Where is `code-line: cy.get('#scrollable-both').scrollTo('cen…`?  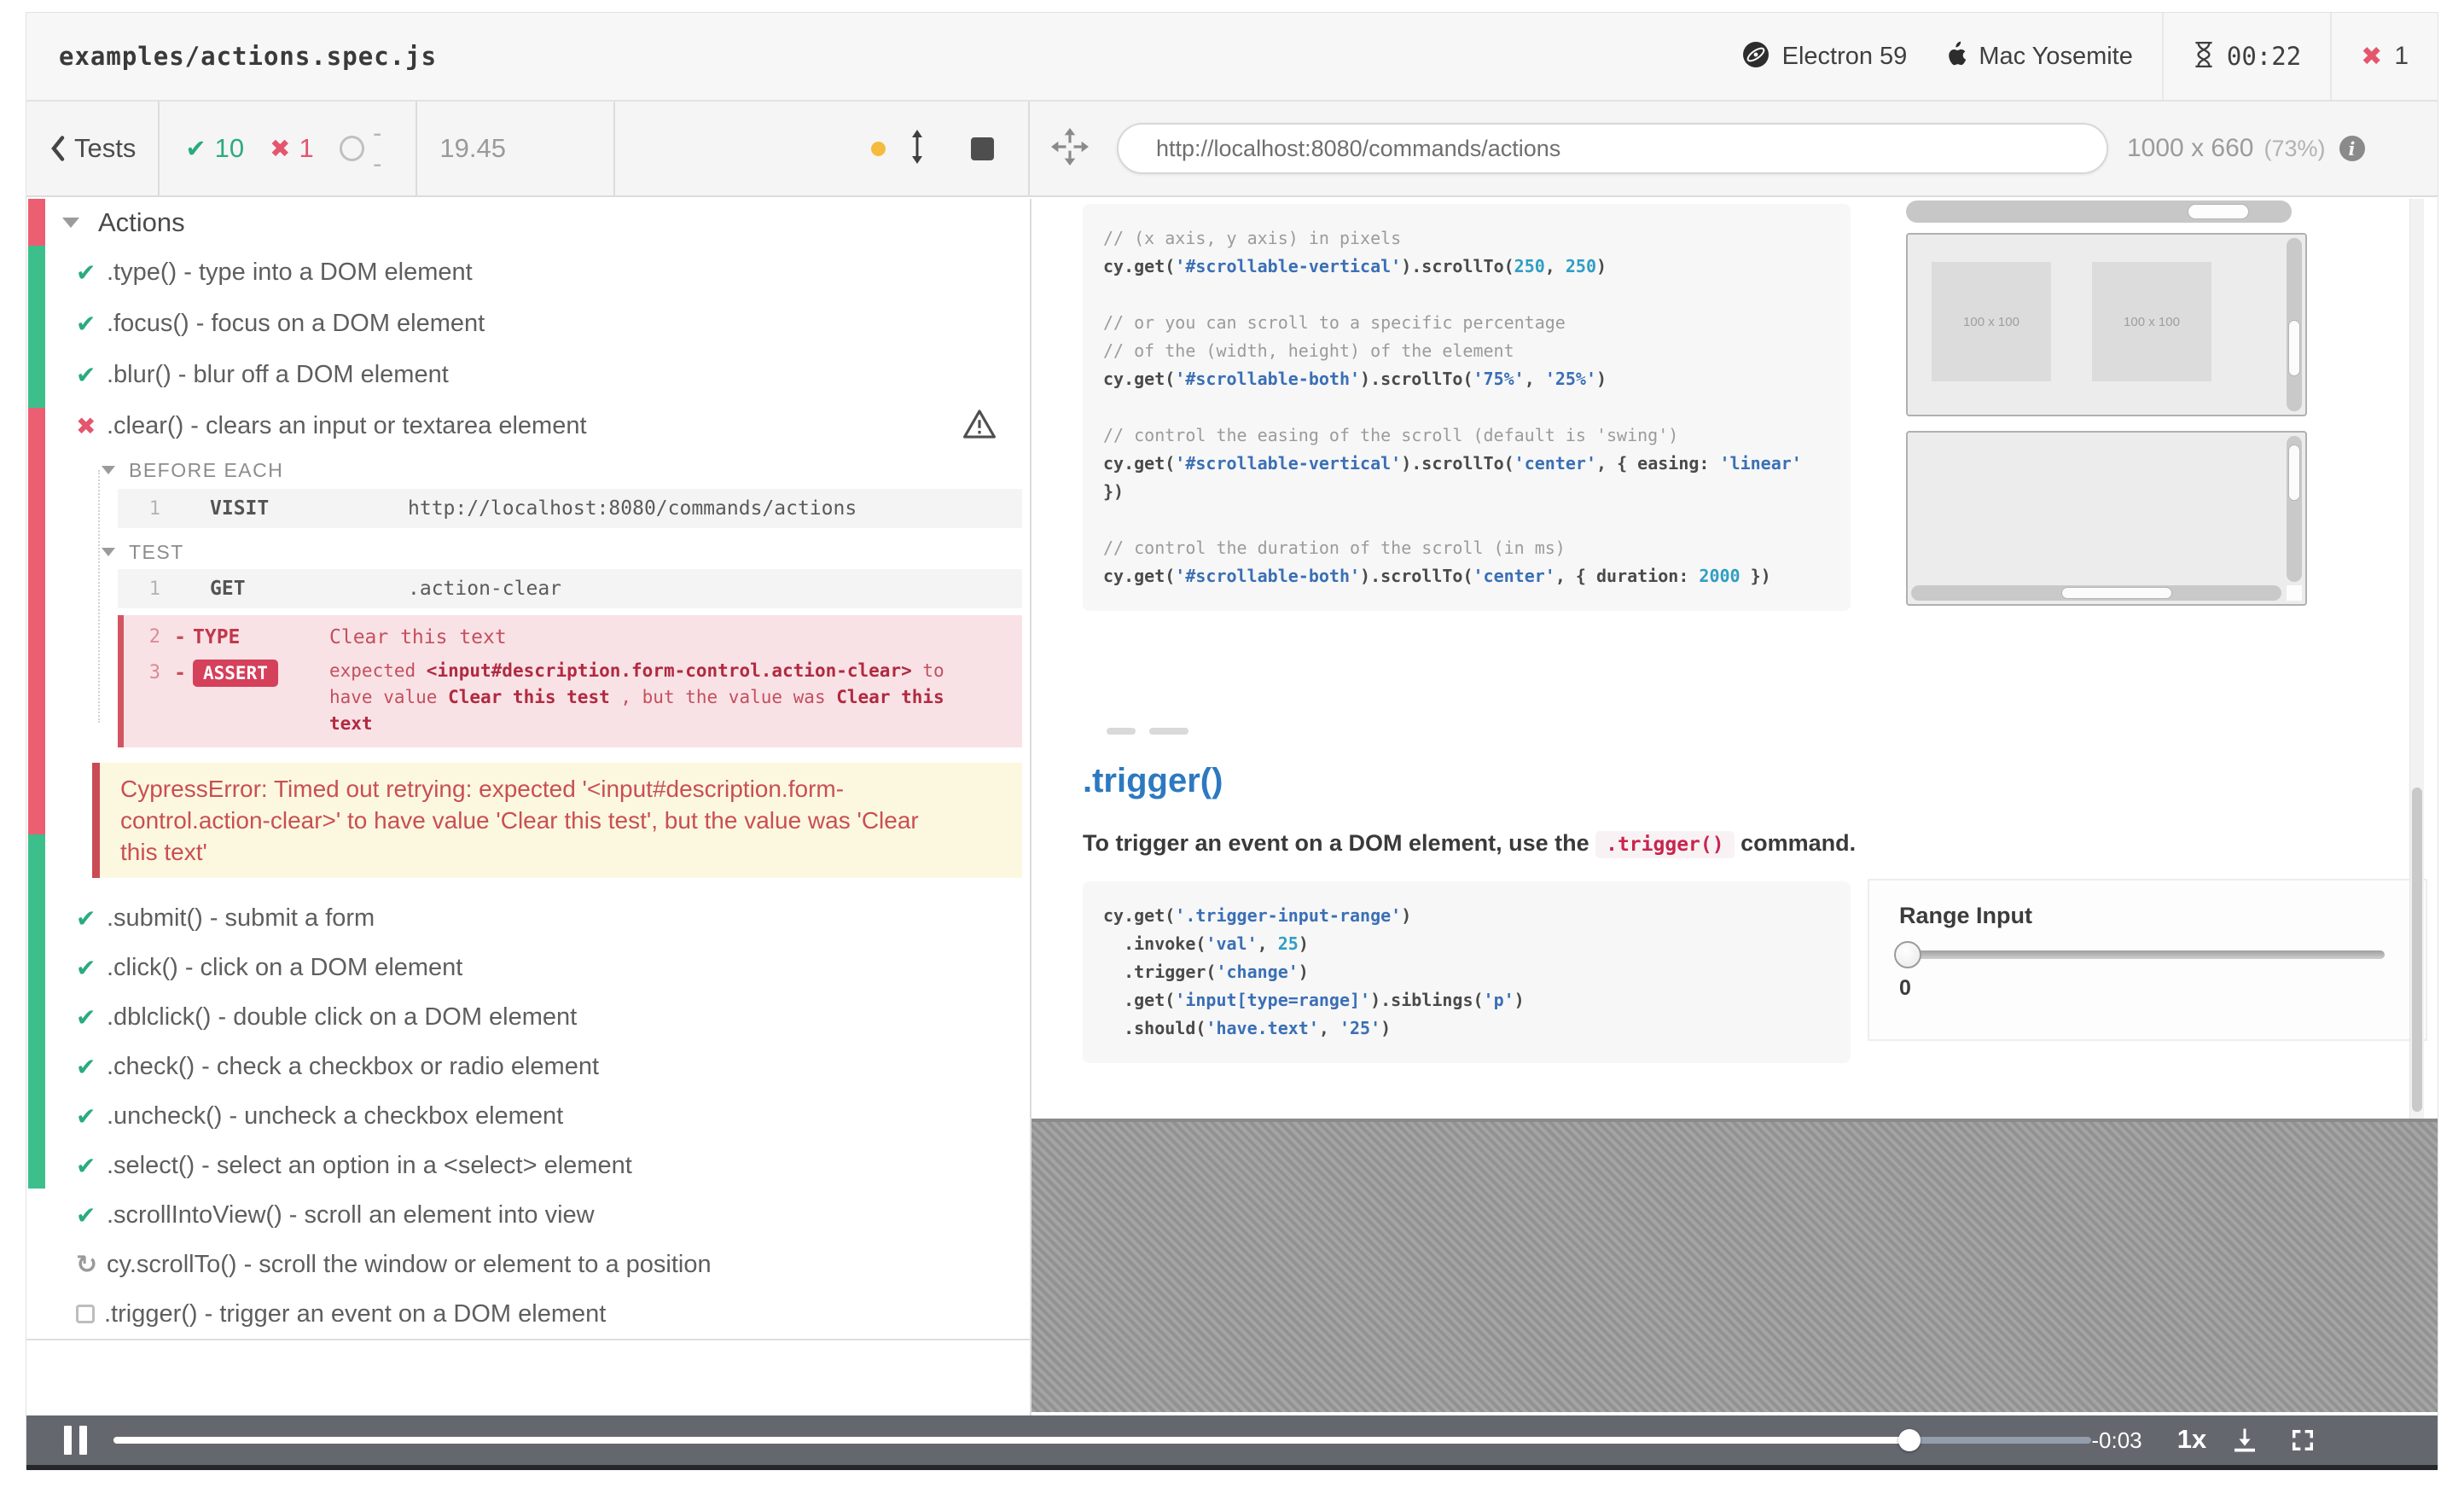
code-line: cy.get('#scrollable-both').scrollTo('cen… is located at coordinates (1437, 576).